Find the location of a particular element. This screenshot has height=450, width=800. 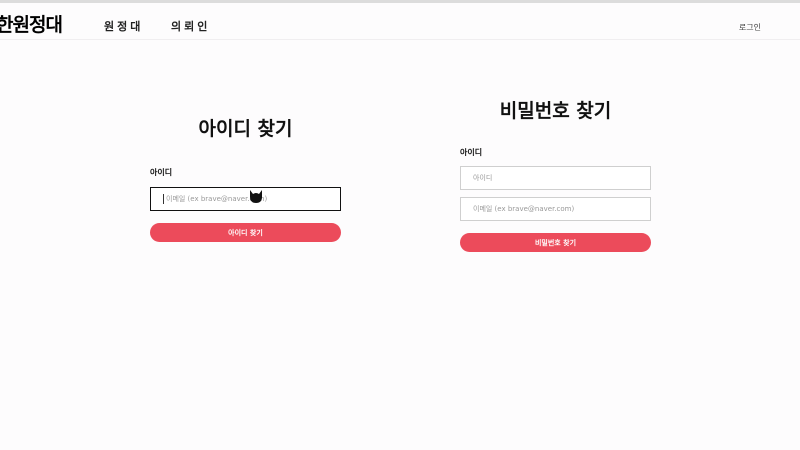

mouse-cursor-icon is located at coordinates (256, 196).